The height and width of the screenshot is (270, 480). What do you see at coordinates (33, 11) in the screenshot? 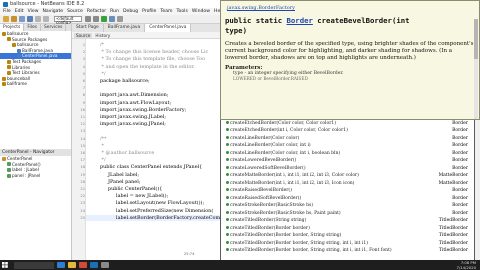
I see `menu-view: View` at bounding box center [33, 11].